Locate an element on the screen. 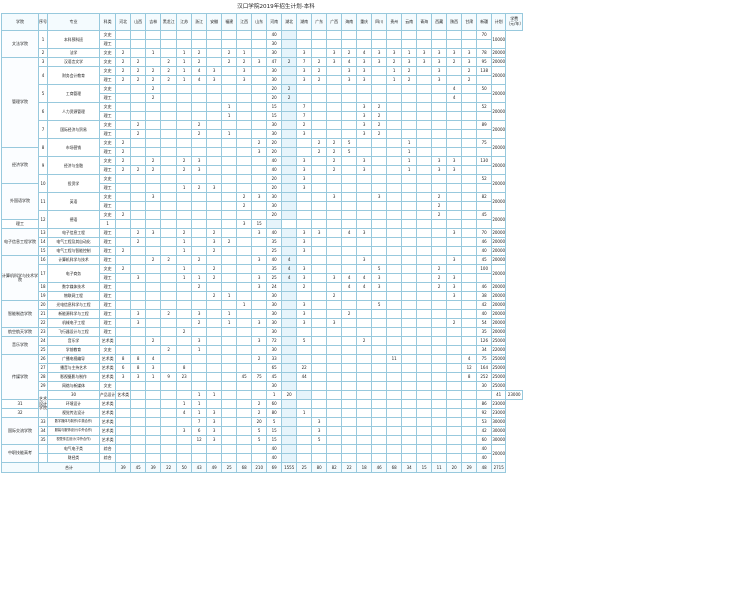 The width and height of the screenshot is (730, 604). row-number-cell: 8 is located at coordinates (43, 147).